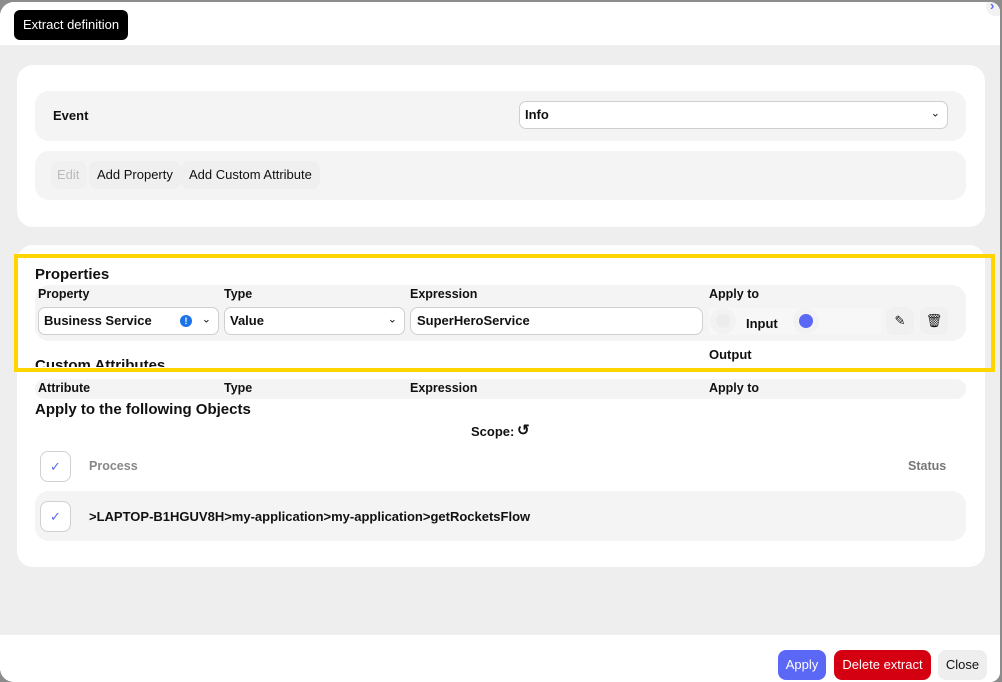  I want to click on radio-dot-selected, so click(806, 321).